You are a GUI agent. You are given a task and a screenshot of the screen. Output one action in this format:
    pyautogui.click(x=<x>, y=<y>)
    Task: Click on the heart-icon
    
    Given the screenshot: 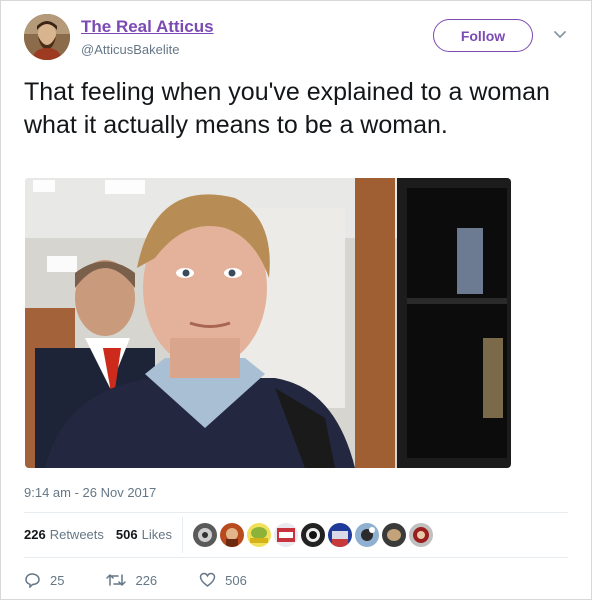 What is the action you would take?
    pyautogui.click(x=207, y=579)
    